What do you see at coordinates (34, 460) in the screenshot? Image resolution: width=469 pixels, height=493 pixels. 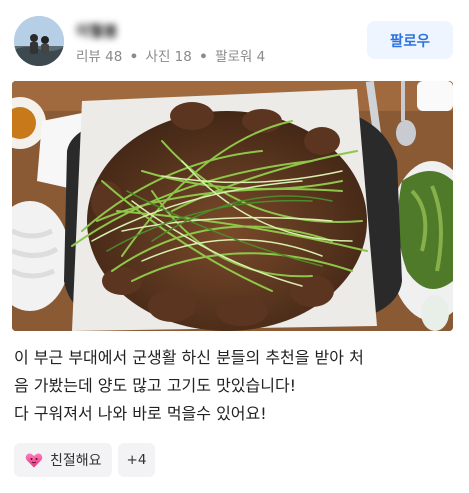 I see `heart-emoji-icon` at bounding box center [34, 460].